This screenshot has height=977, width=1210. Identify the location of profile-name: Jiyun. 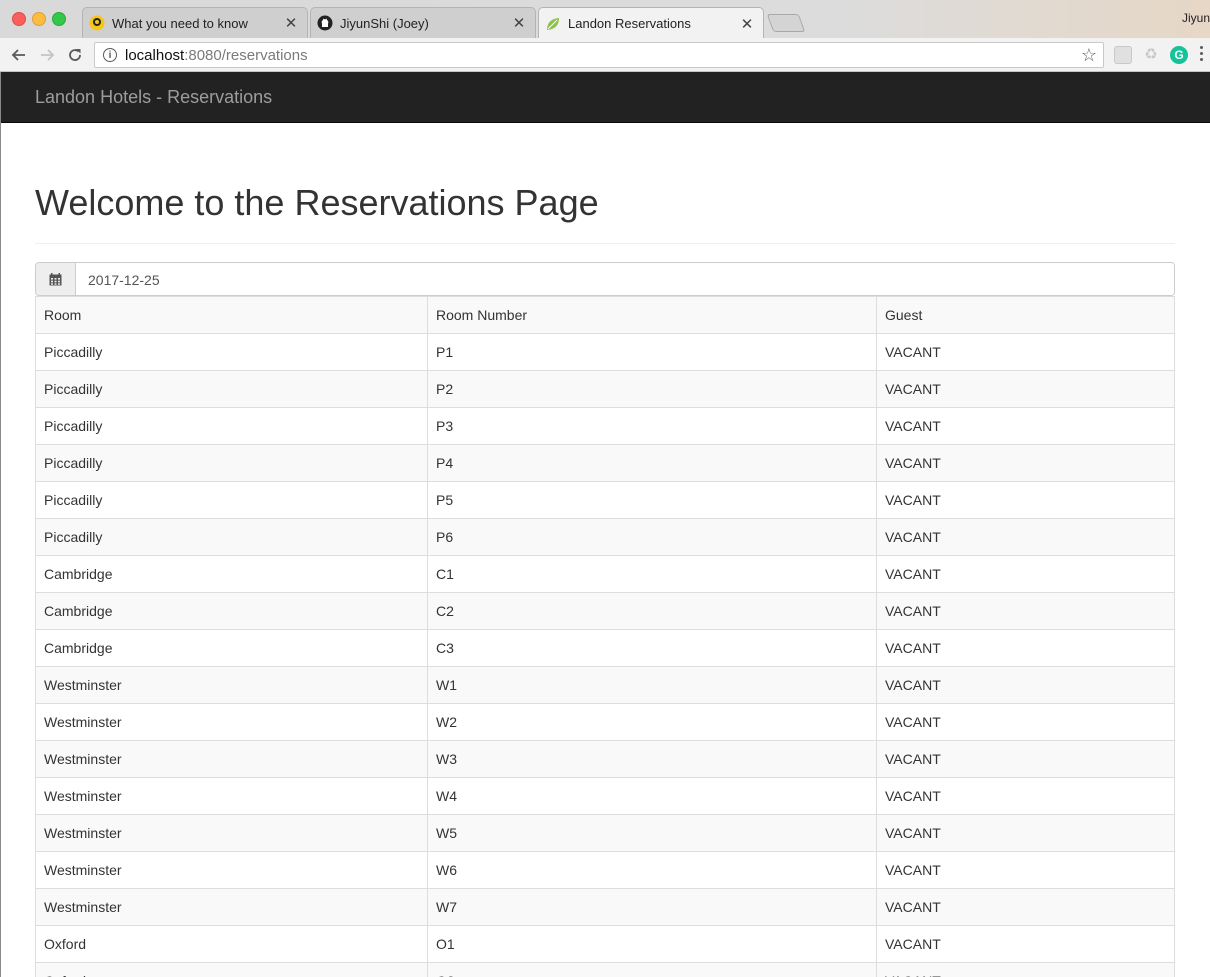
(1196, 18).